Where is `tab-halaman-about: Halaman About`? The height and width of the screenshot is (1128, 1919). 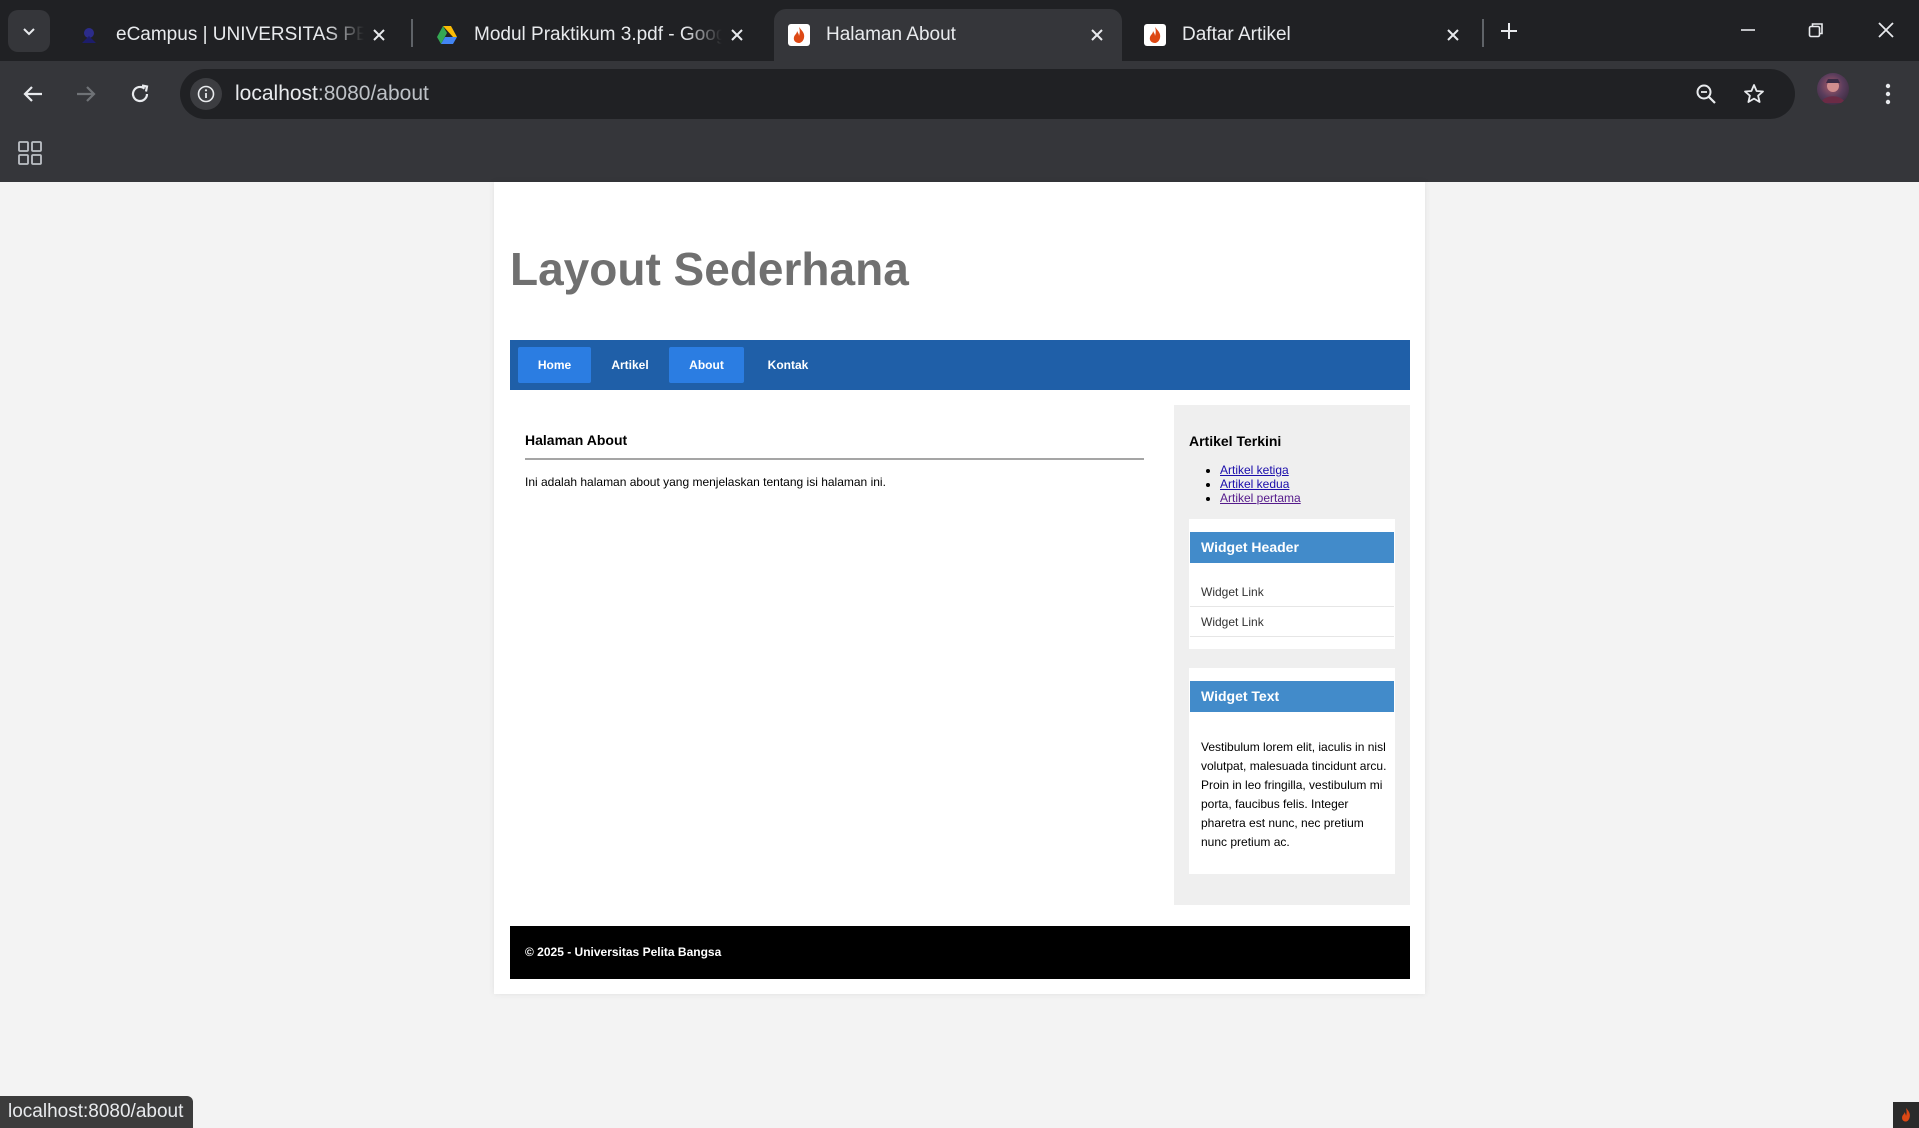 tab-halaman-about: Halaman About is located at coordinates (948, 35).